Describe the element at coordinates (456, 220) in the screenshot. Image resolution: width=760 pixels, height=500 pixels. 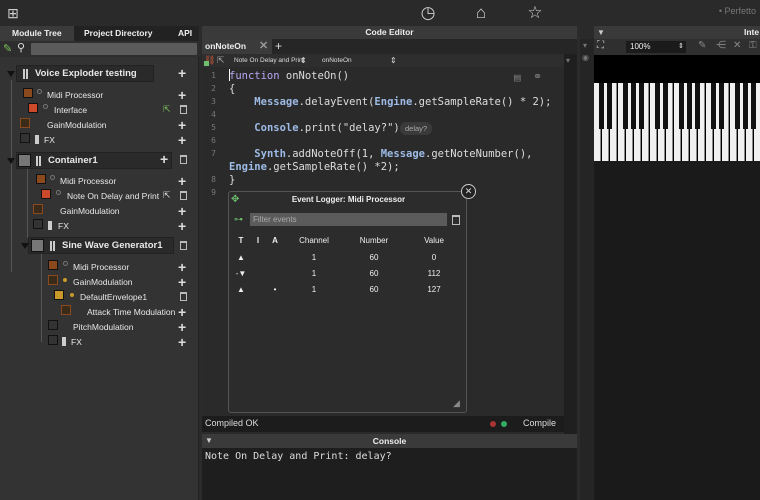
I see `clear-log-icon` at that location.